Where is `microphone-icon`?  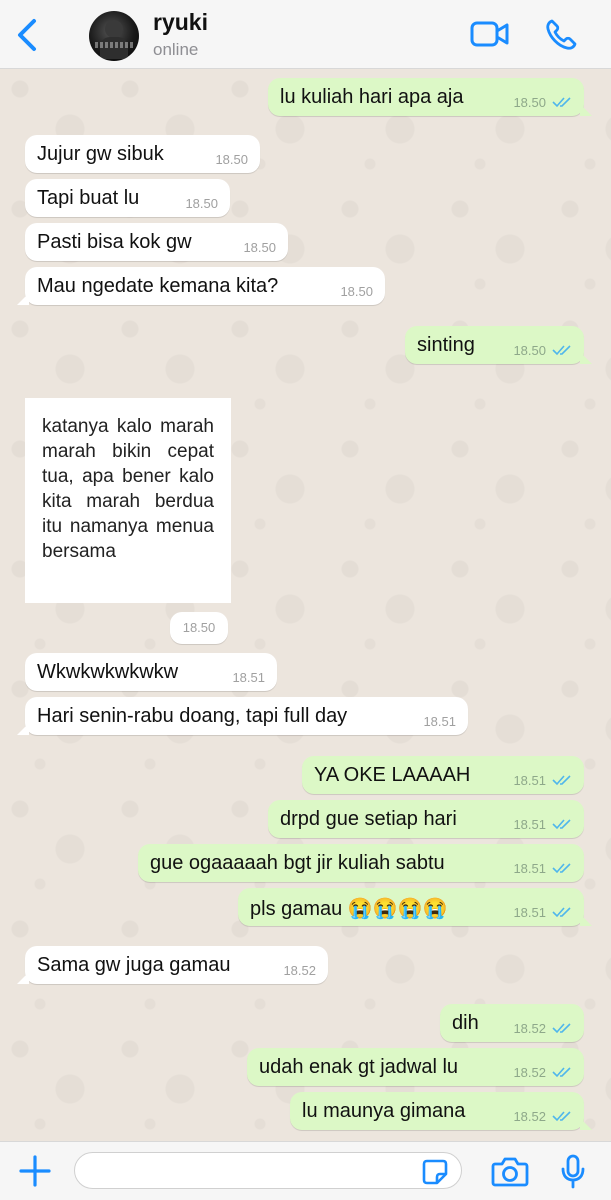 microphone-icon is located at coordinates (573, 1174).